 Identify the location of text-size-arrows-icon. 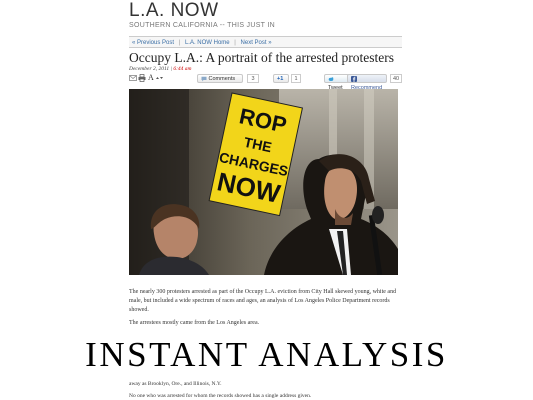
(159, 78).